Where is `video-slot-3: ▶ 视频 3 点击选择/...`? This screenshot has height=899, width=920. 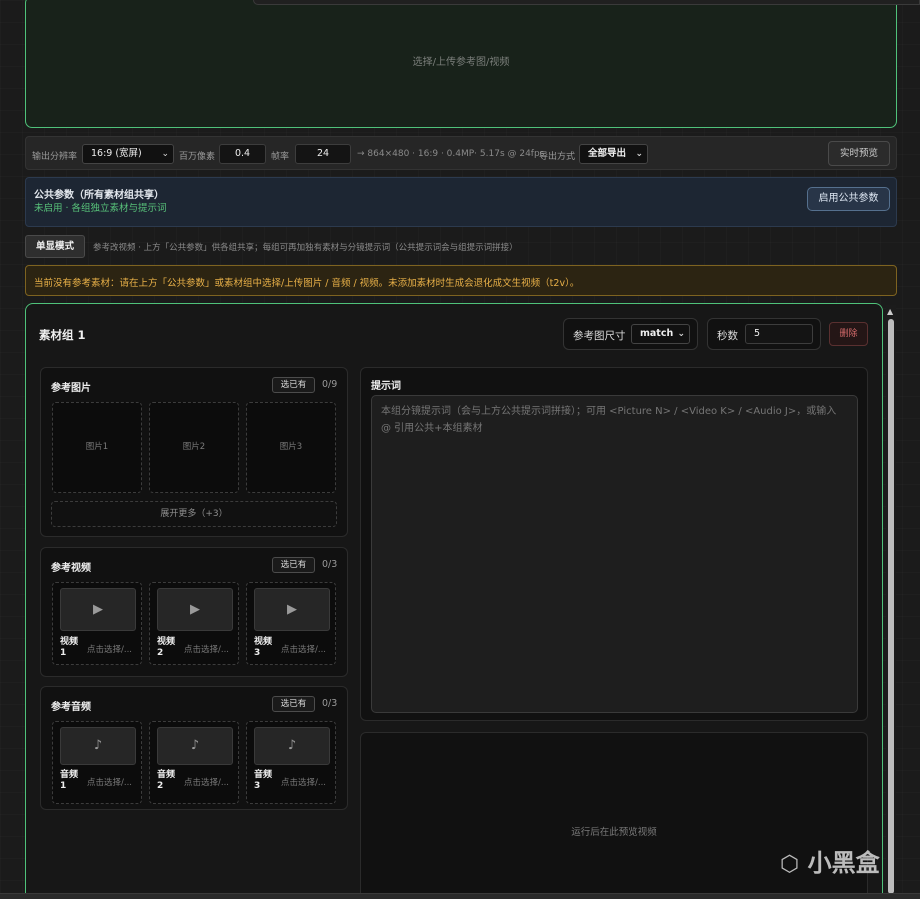 video-slot-3: ▶ 视频 3 点击选择/... is located at coordinates (291, 623).